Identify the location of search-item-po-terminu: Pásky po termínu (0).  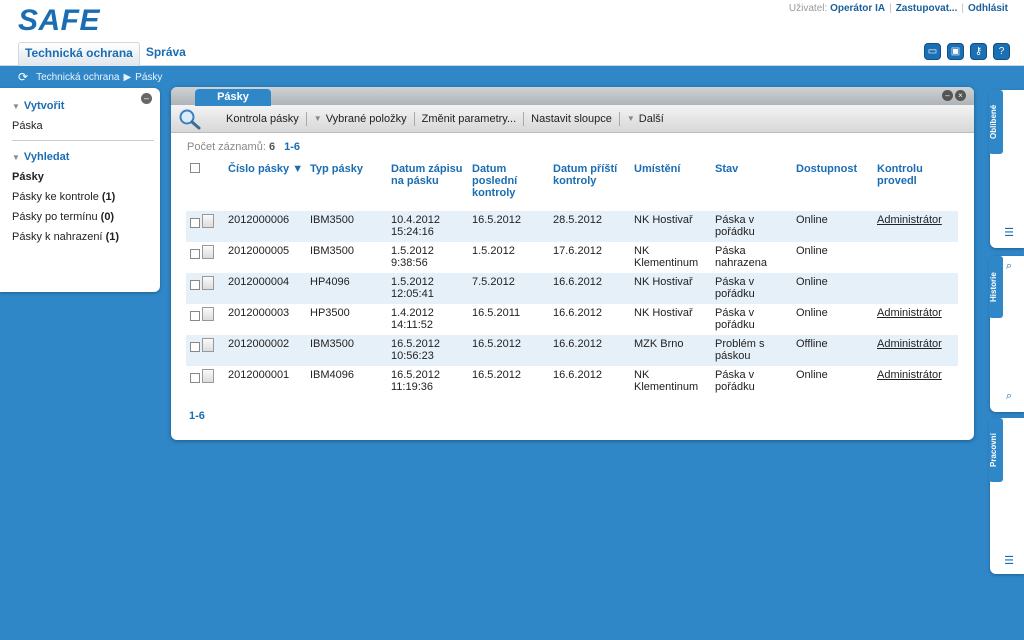
(86, 217).